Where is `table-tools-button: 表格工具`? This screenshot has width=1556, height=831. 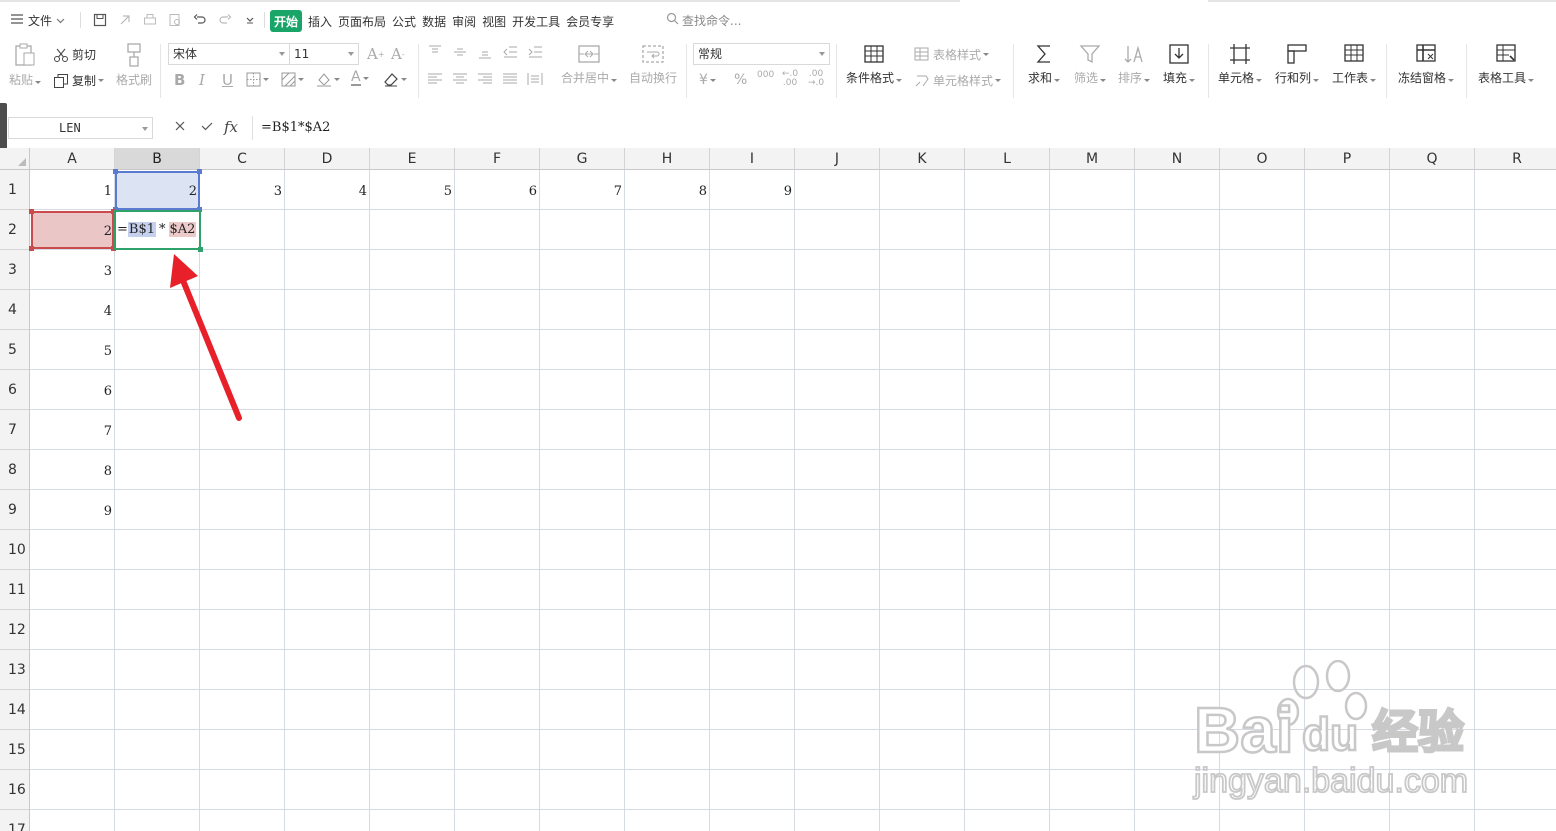 table-tools-button: 表格工具 is located at coordinates (1506, 64).